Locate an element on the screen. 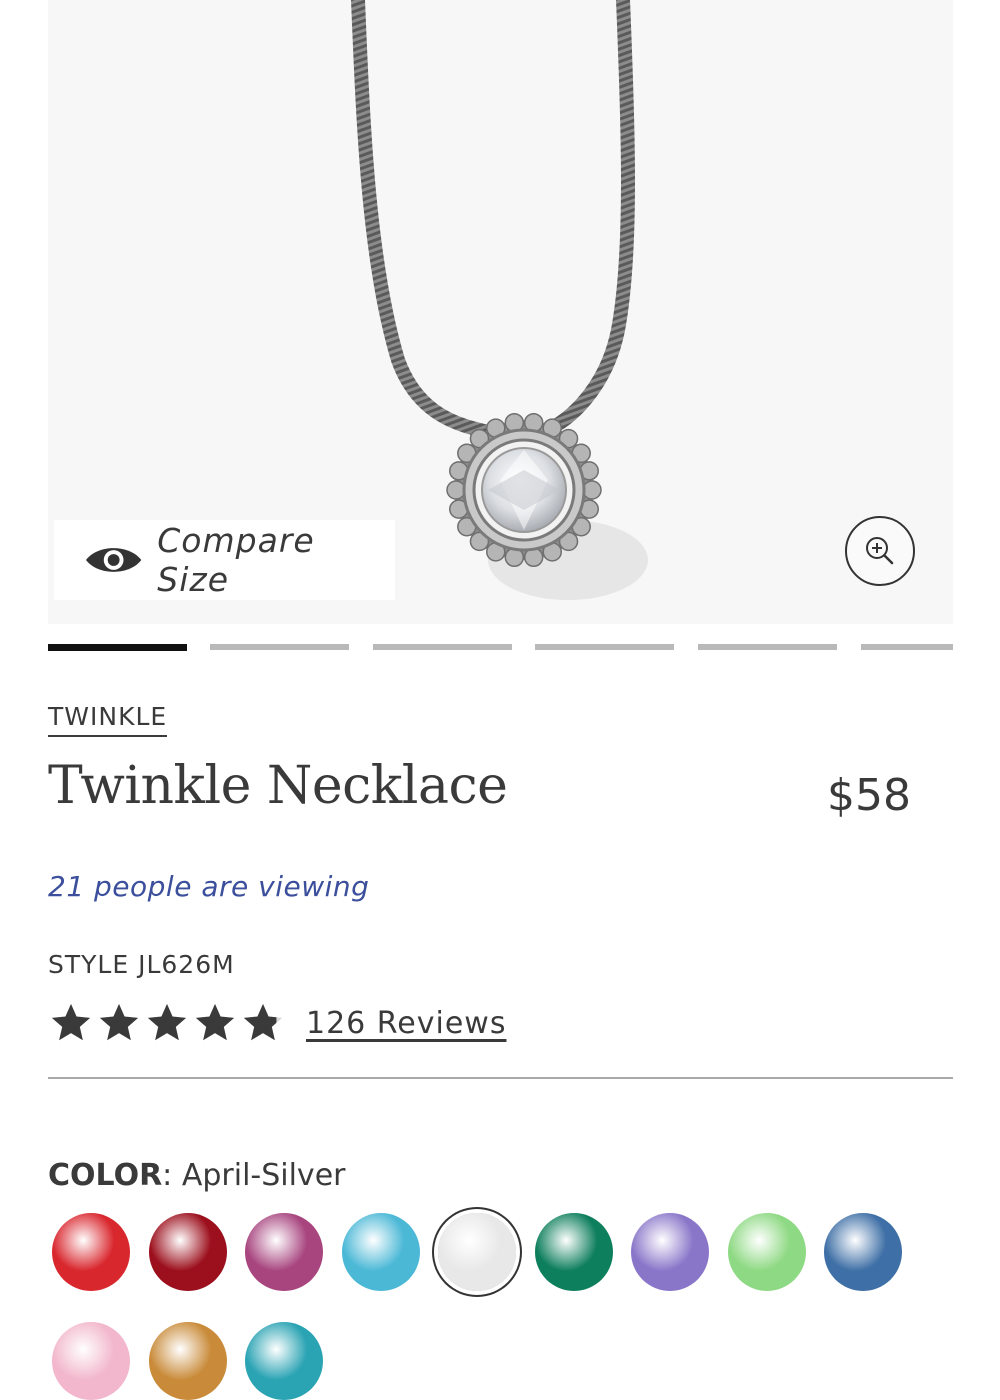 The image size is (1000, 1400). carousel-indicators is located at coordinates (500, 648).